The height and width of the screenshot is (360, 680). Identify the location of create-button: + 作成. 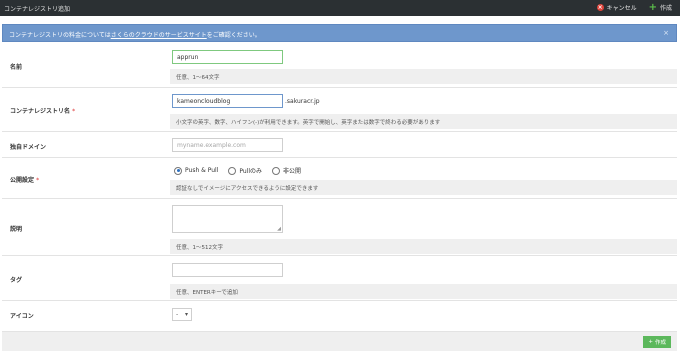
(657, 342).